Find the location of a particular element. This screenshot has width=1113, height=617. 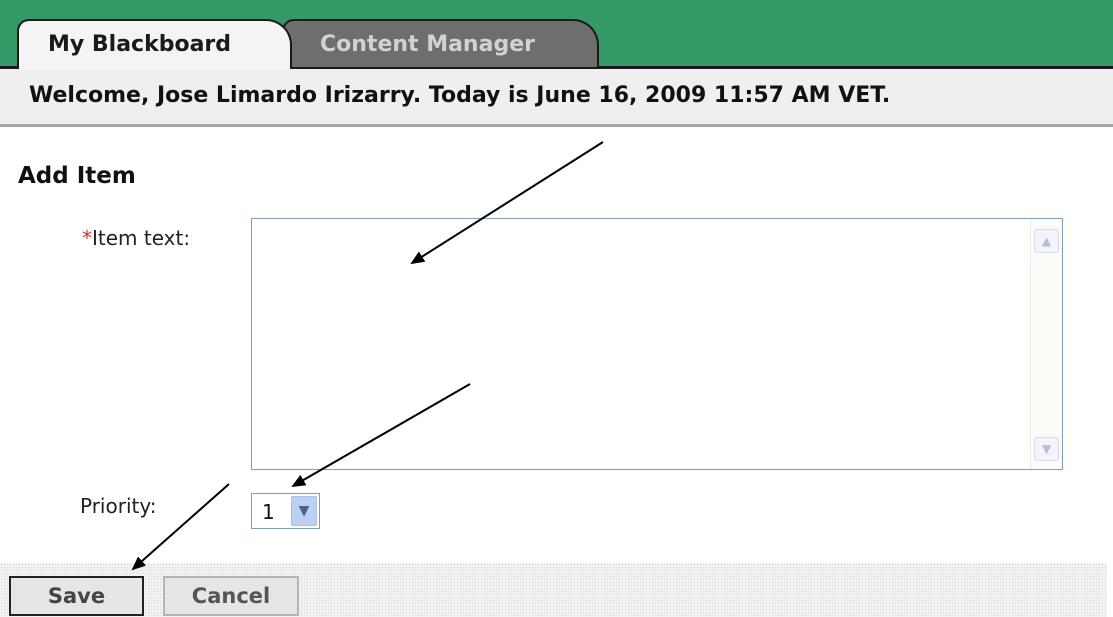

page-title: Add Item is located at coordinates (77, 176).